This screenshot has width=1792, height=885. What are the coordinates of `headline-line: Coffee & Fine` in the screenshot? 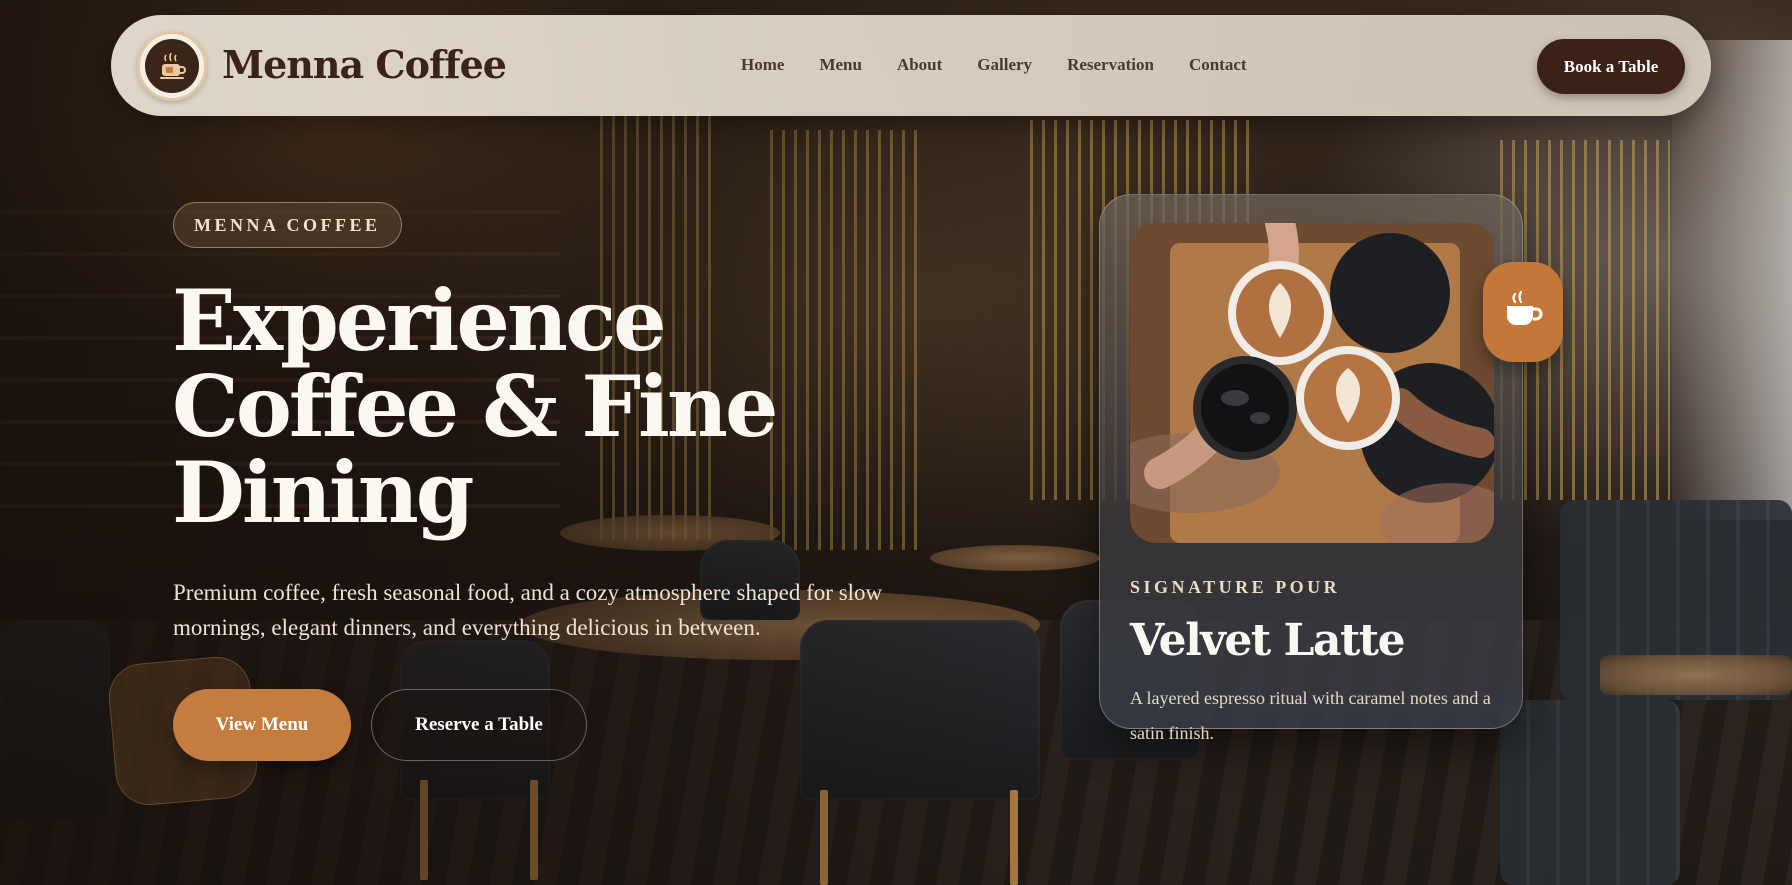 It's located at (475, 406).